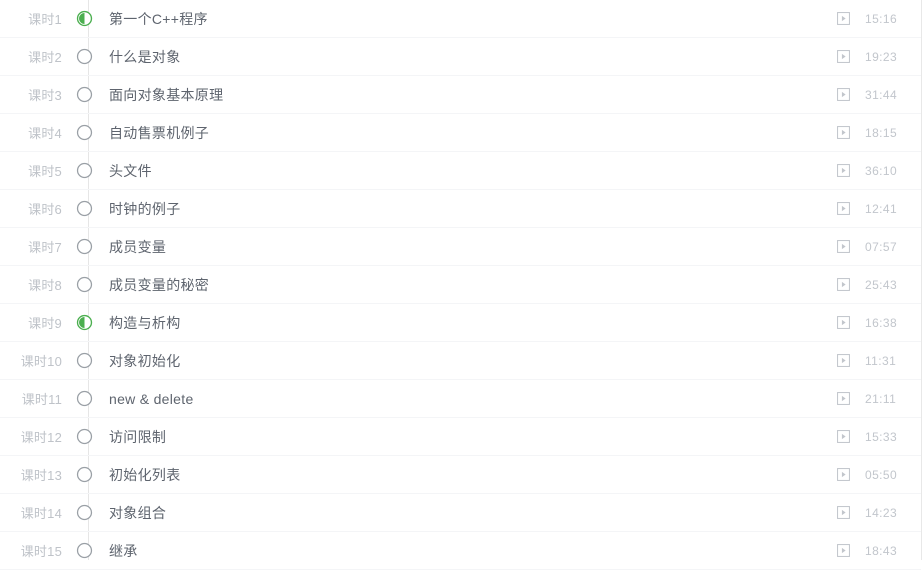 The width and height of the screenshot is (922, 570). I want to click on lesson-row: 课时4 自动售票机例子 18:15, so click(460, 133).